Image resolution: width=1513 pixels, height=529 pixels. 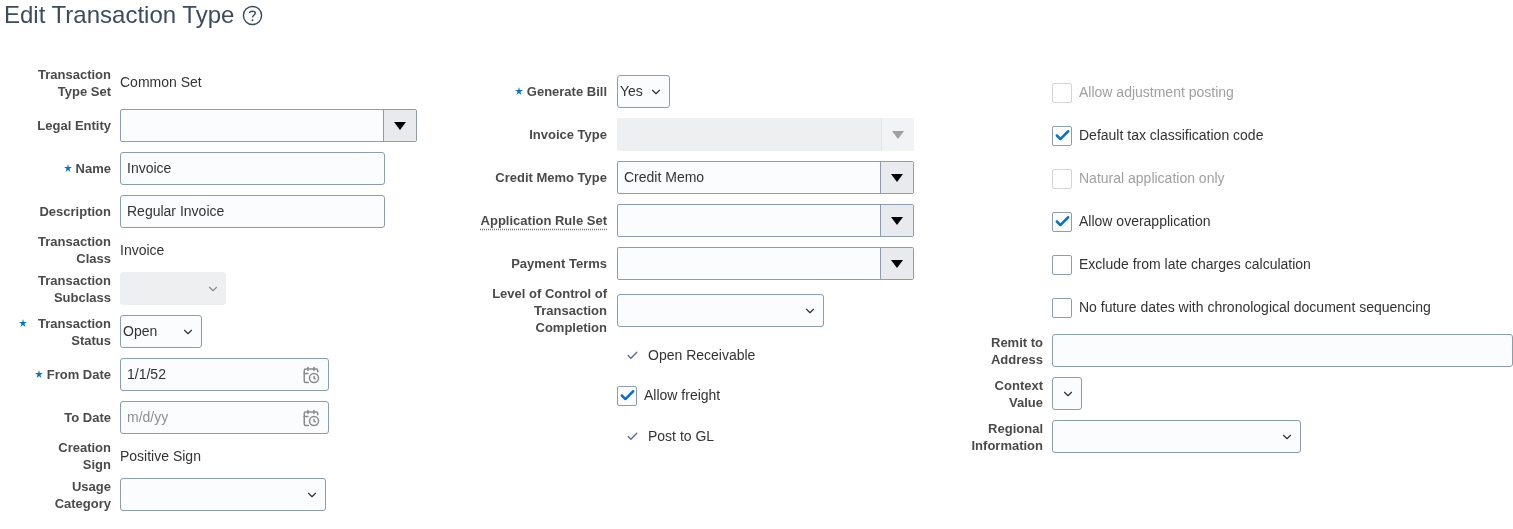 I want to click on field-placeholder: m/d/yy, so click(x=148, y=417).